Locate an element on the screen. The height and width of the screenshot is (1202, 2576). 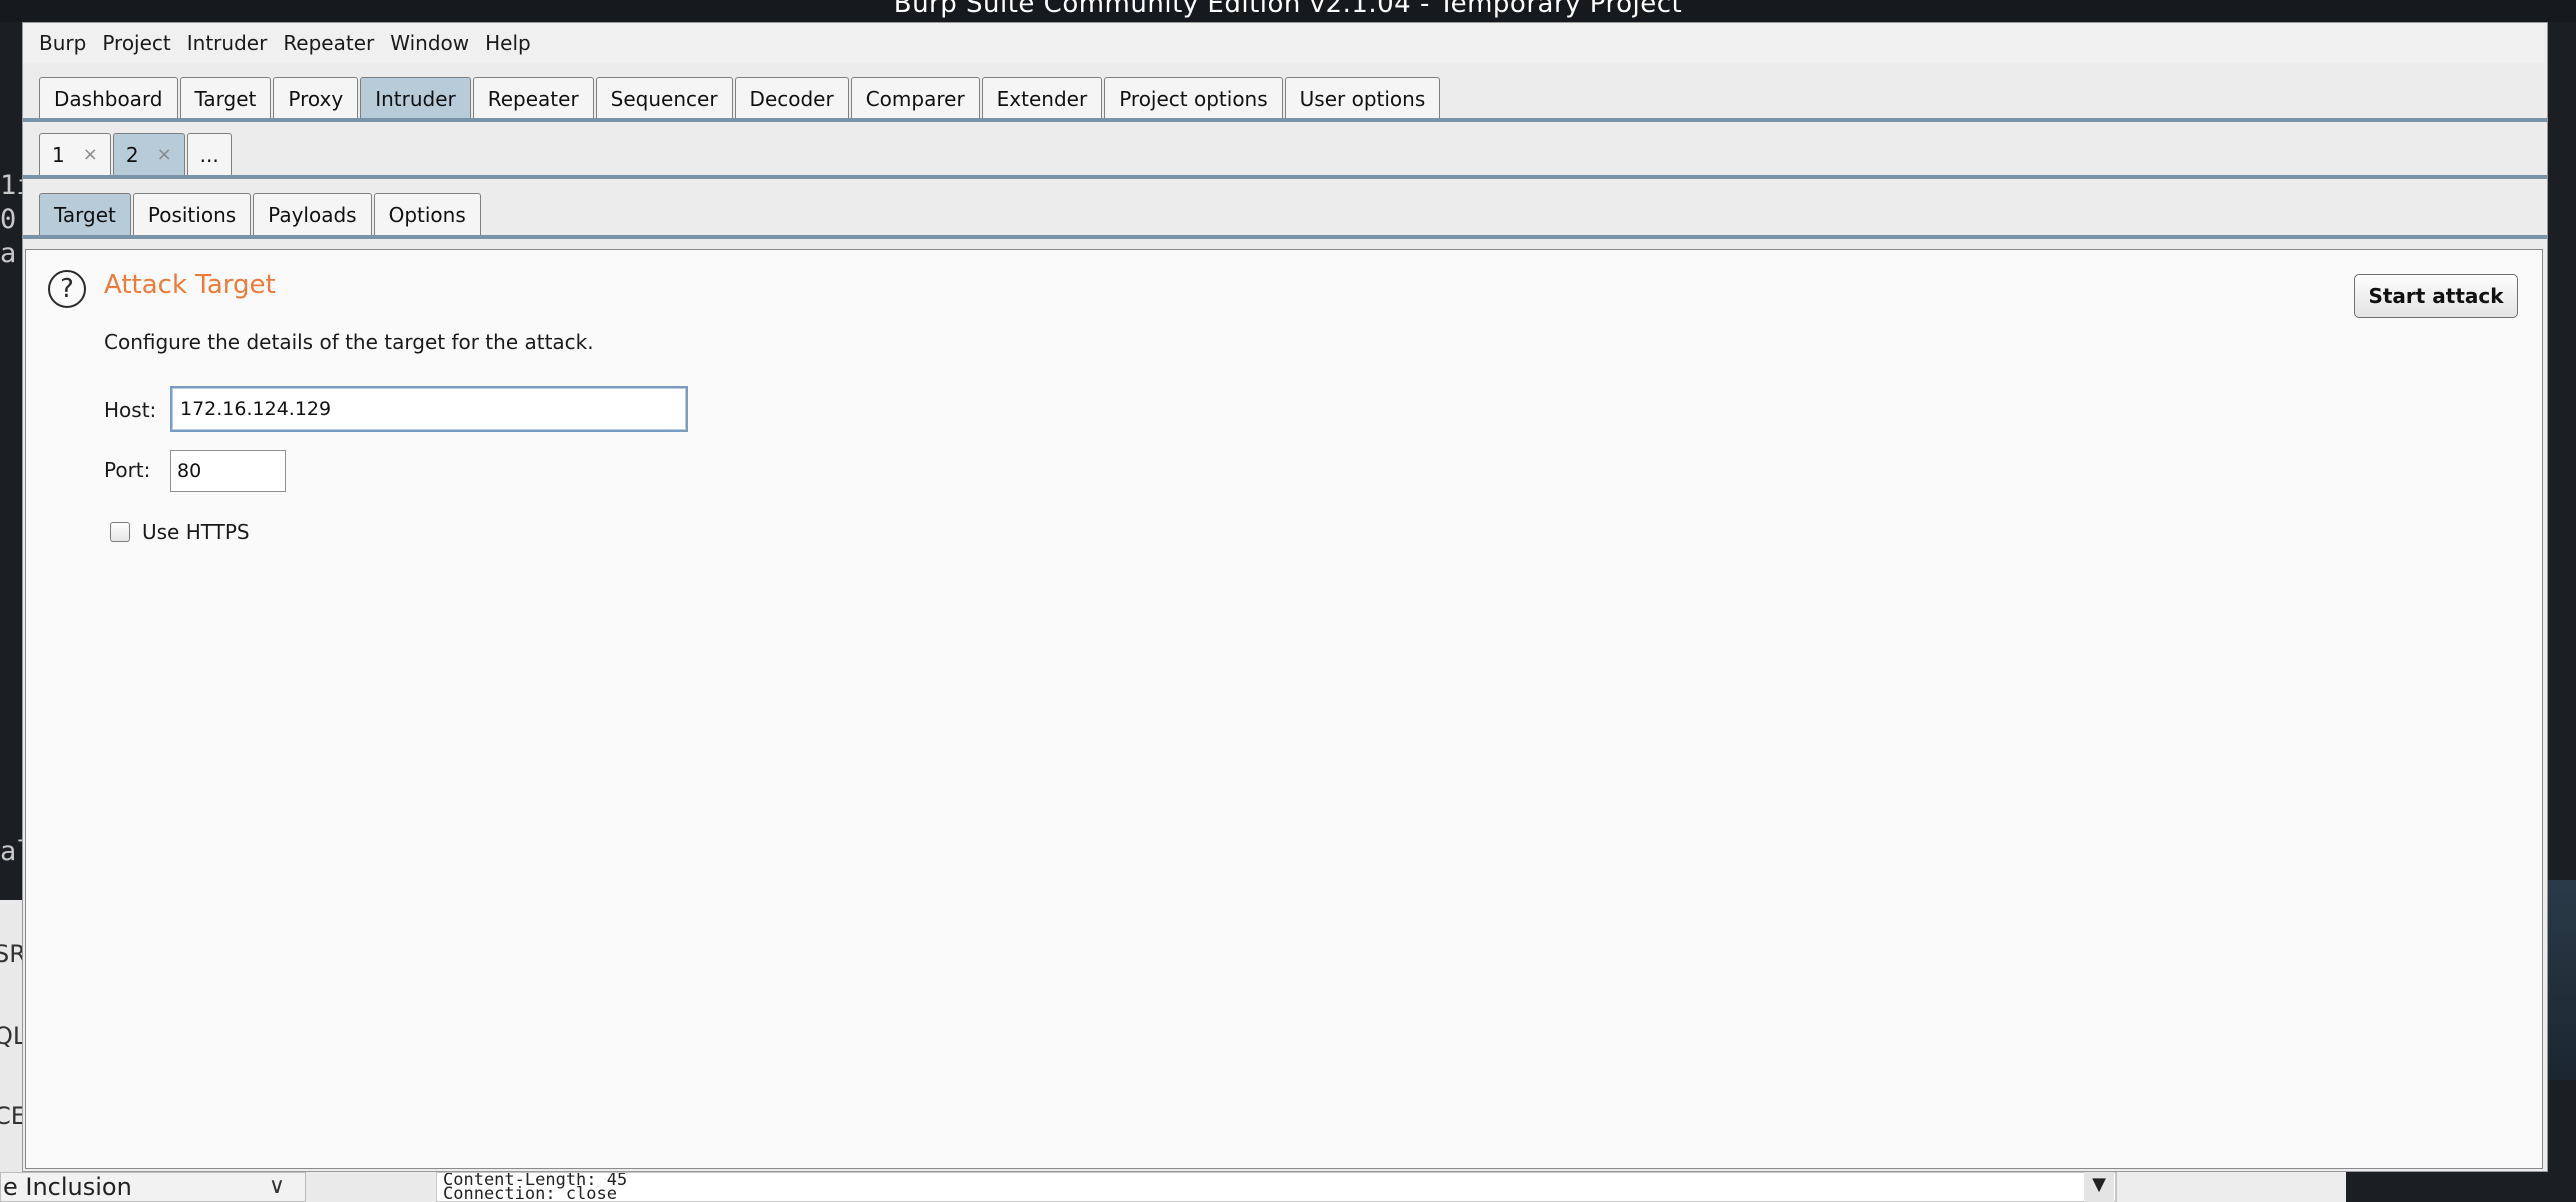
chevron-down-icon: ∨ is located at coordinates (276, 1186).